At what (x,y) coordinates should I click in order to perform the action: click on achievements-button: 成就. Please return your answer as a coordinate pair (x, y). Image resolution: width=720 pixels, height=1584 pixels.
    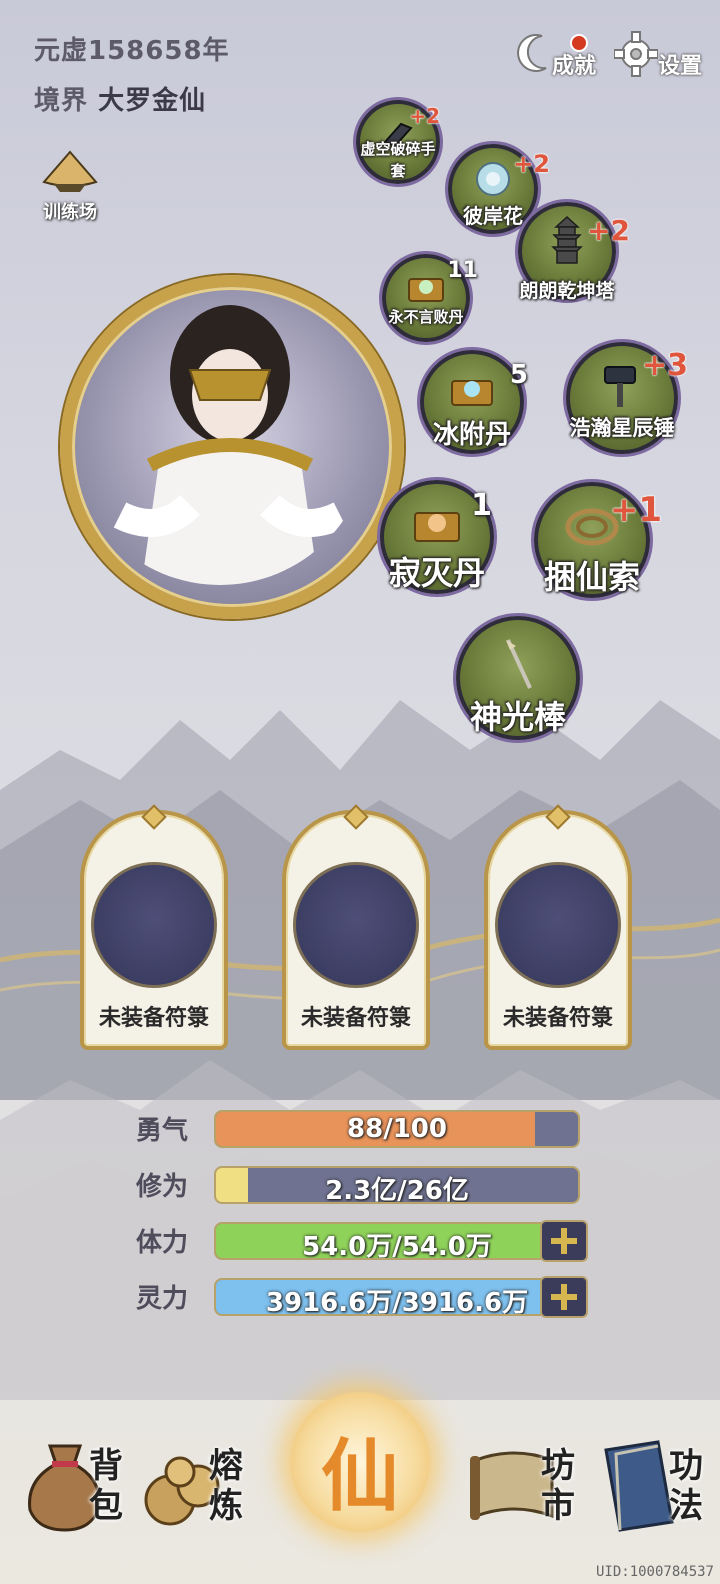
    Looking at the image, I should click on (554, 54).